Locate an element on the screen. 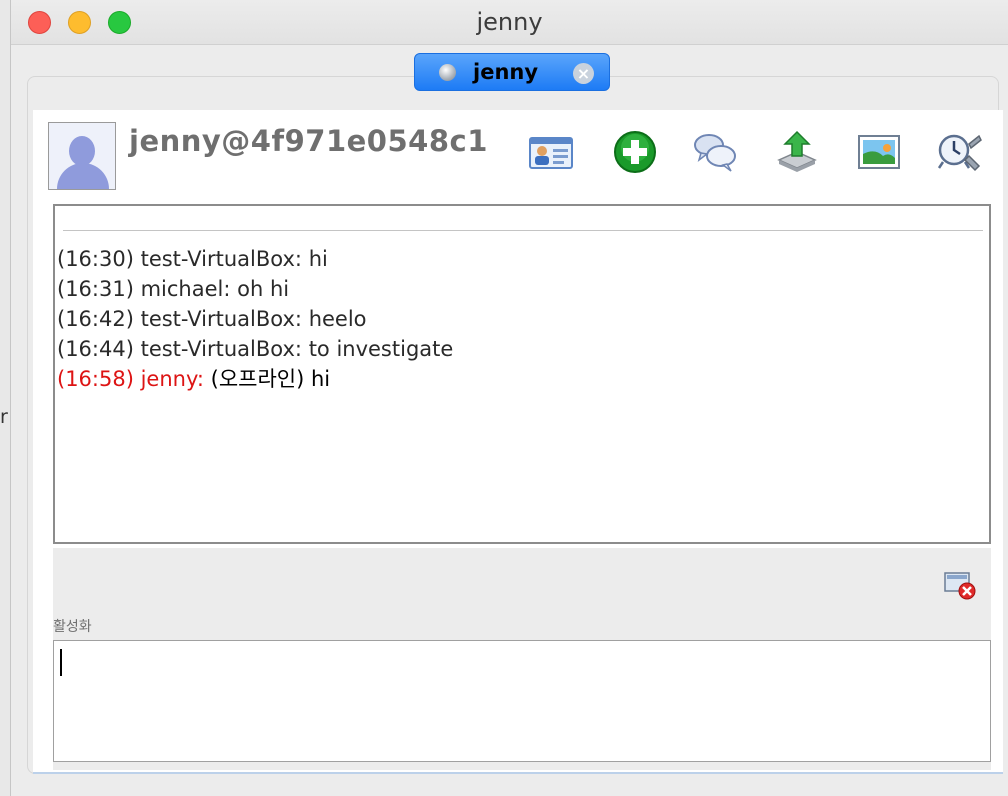 The height and width of the screenshot is (796, 1008). offline-status-icon is located at coordinates (960, 585).